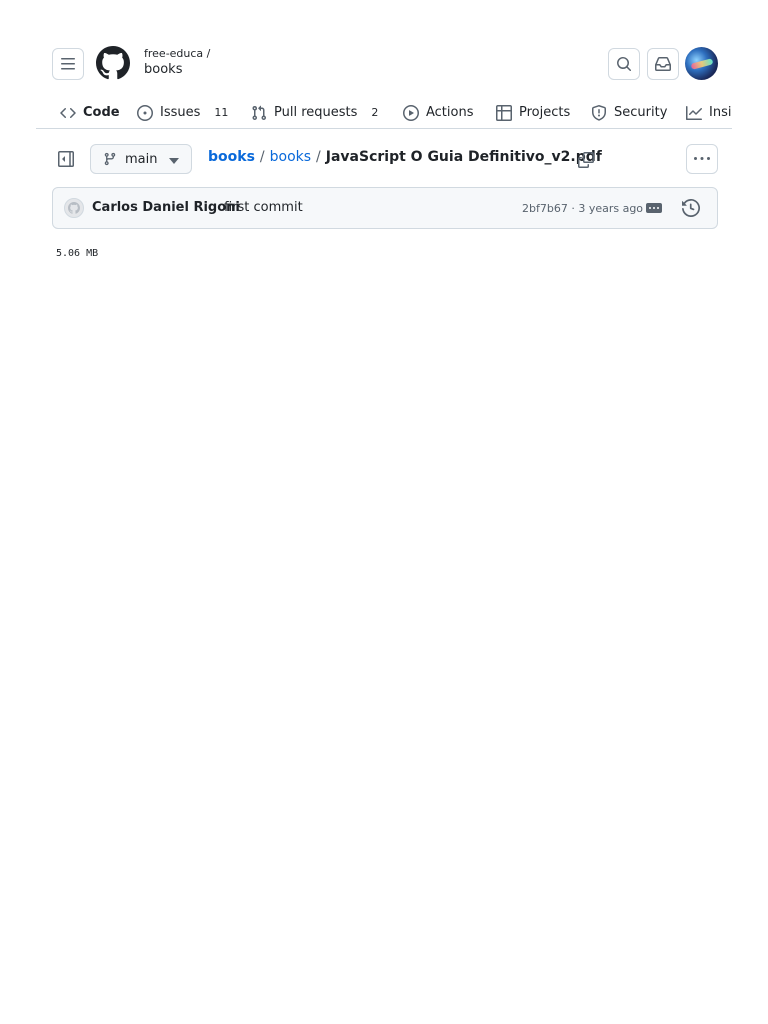  I want to click on tab-issues-label: Issues, so click(180, 112).